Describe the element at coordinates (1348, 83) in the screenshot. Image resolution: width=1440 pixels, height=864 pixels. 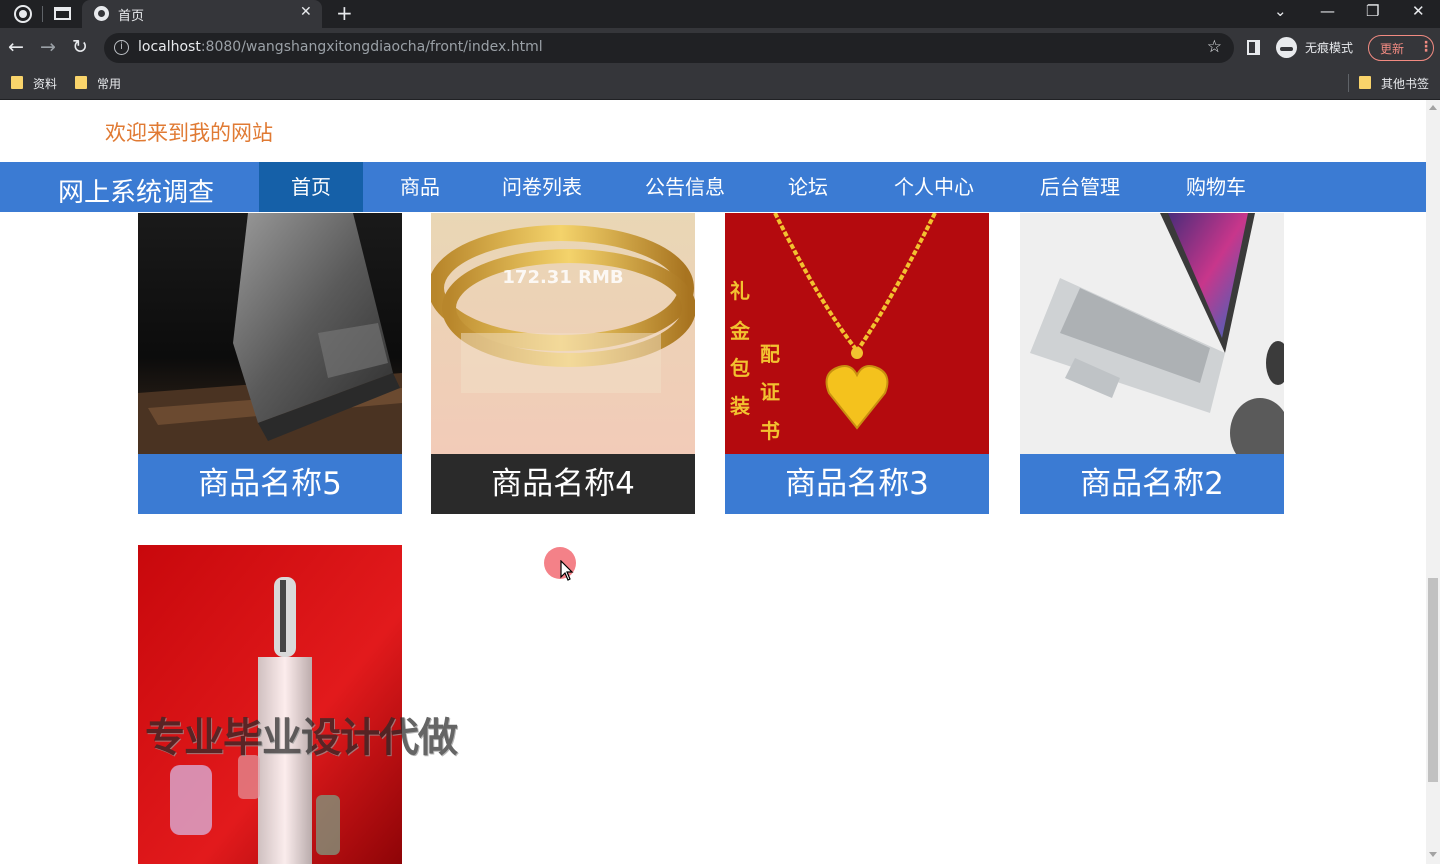
I see `bookmarks-divider` at that location.